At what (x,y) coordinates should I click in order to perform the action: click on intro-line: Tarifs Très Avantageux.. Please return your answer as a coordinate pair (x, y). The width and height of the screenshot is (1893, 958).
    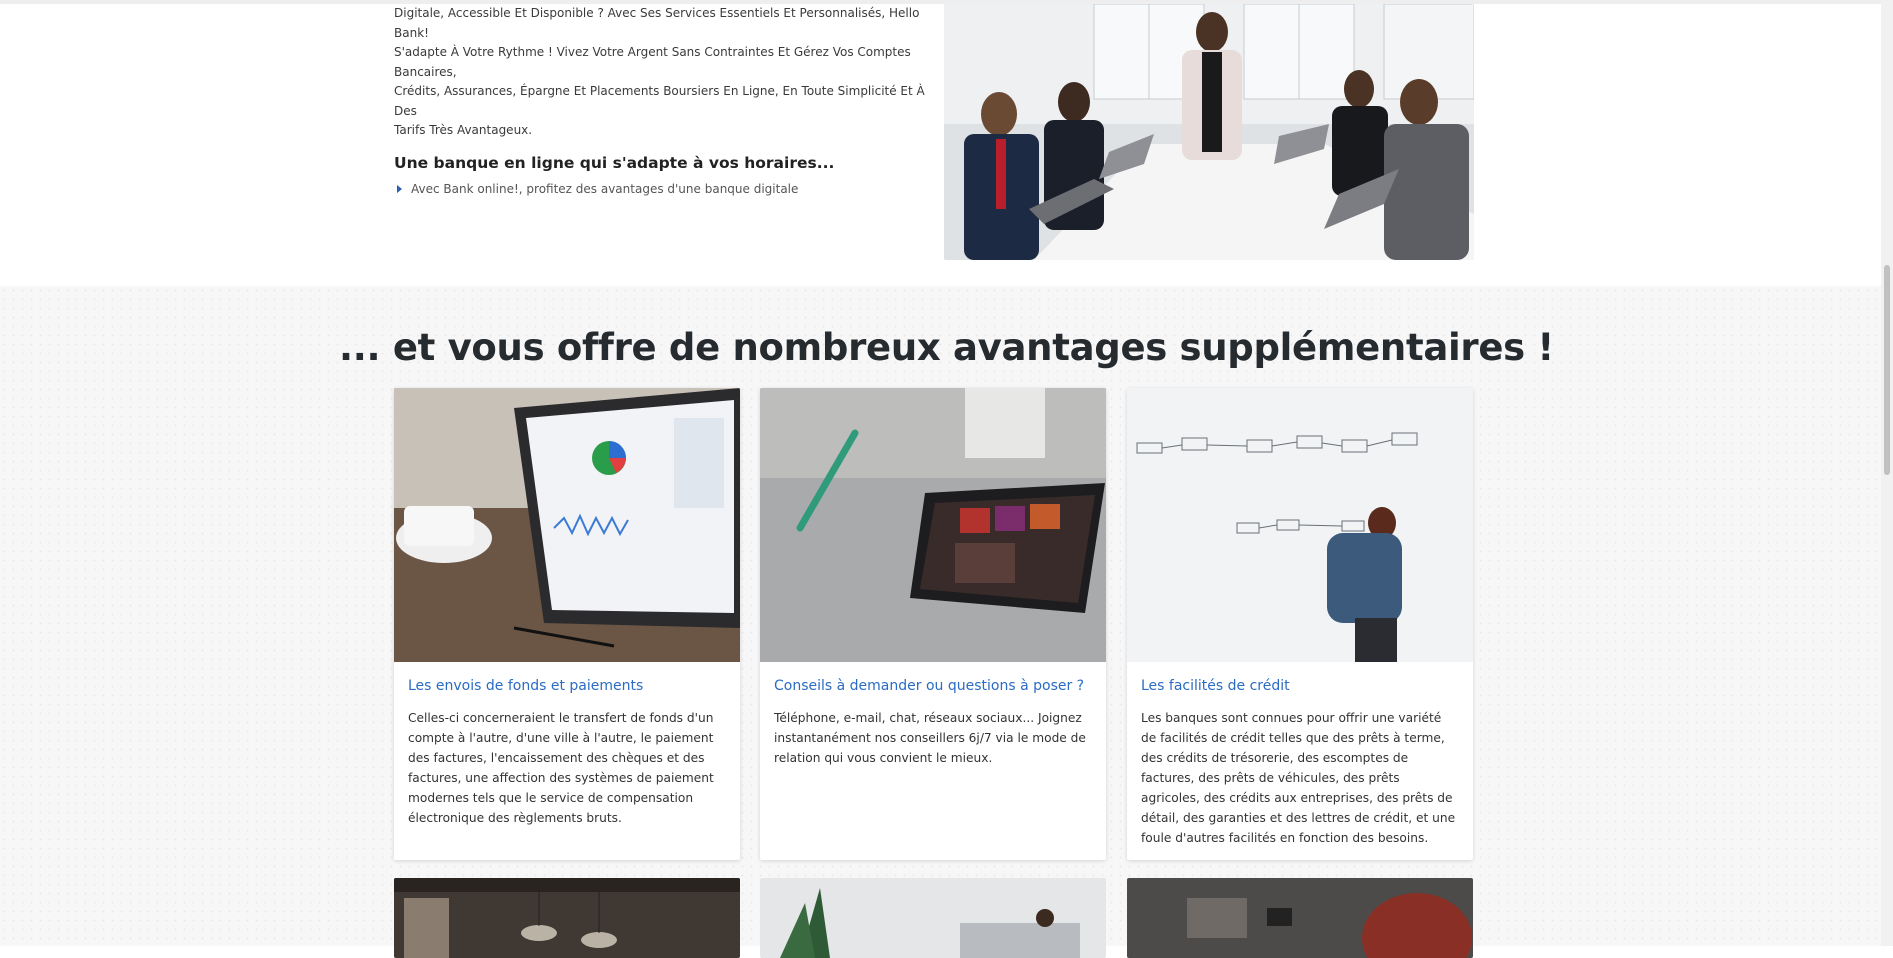
    Looking at the image, I should click on (463, 130).